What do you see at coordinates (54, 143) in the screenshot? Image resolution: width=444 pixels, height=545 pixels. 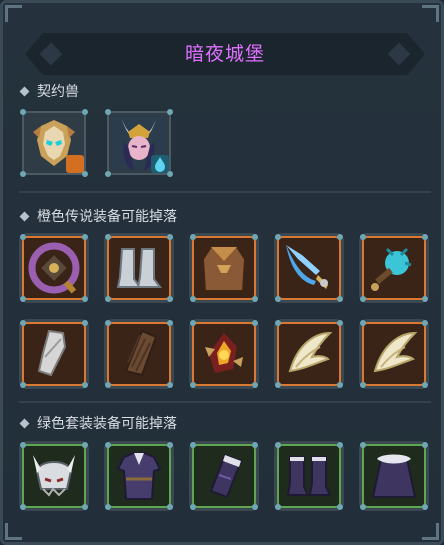 I see `pet-slot-golden-mask` at bounding box center [54, 143].